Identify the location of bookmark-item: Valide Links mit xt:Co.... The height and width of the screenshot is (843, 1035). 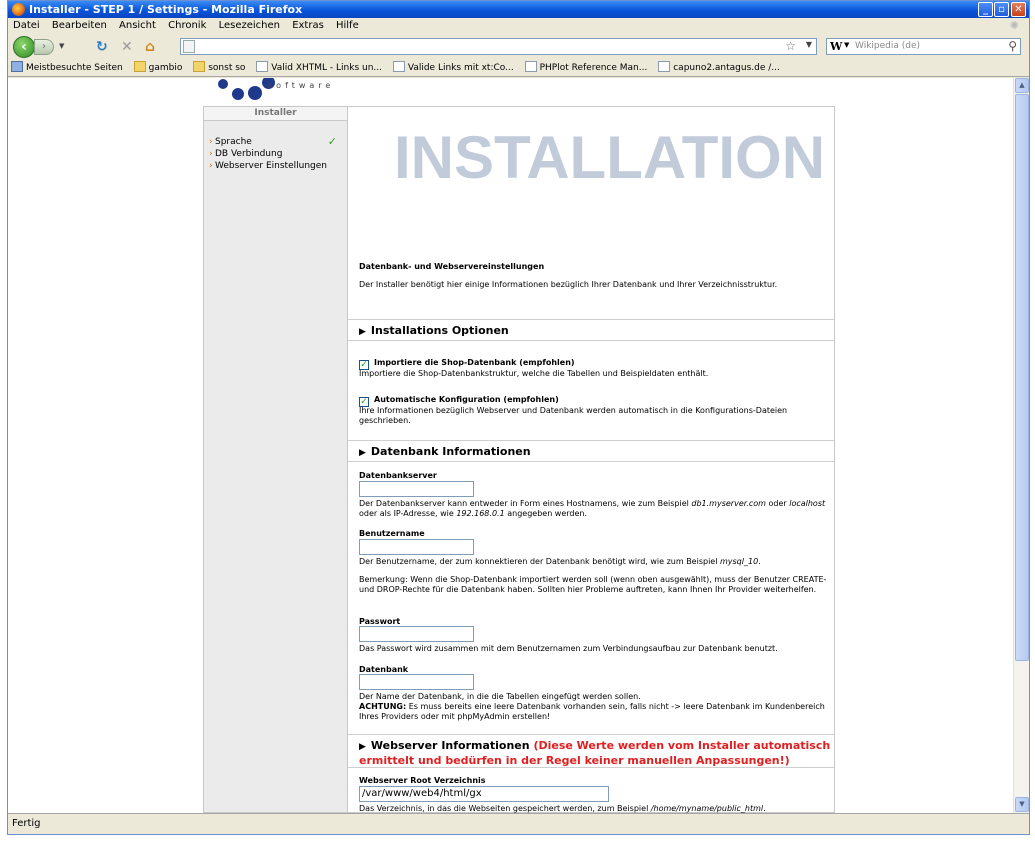
(452, 67).